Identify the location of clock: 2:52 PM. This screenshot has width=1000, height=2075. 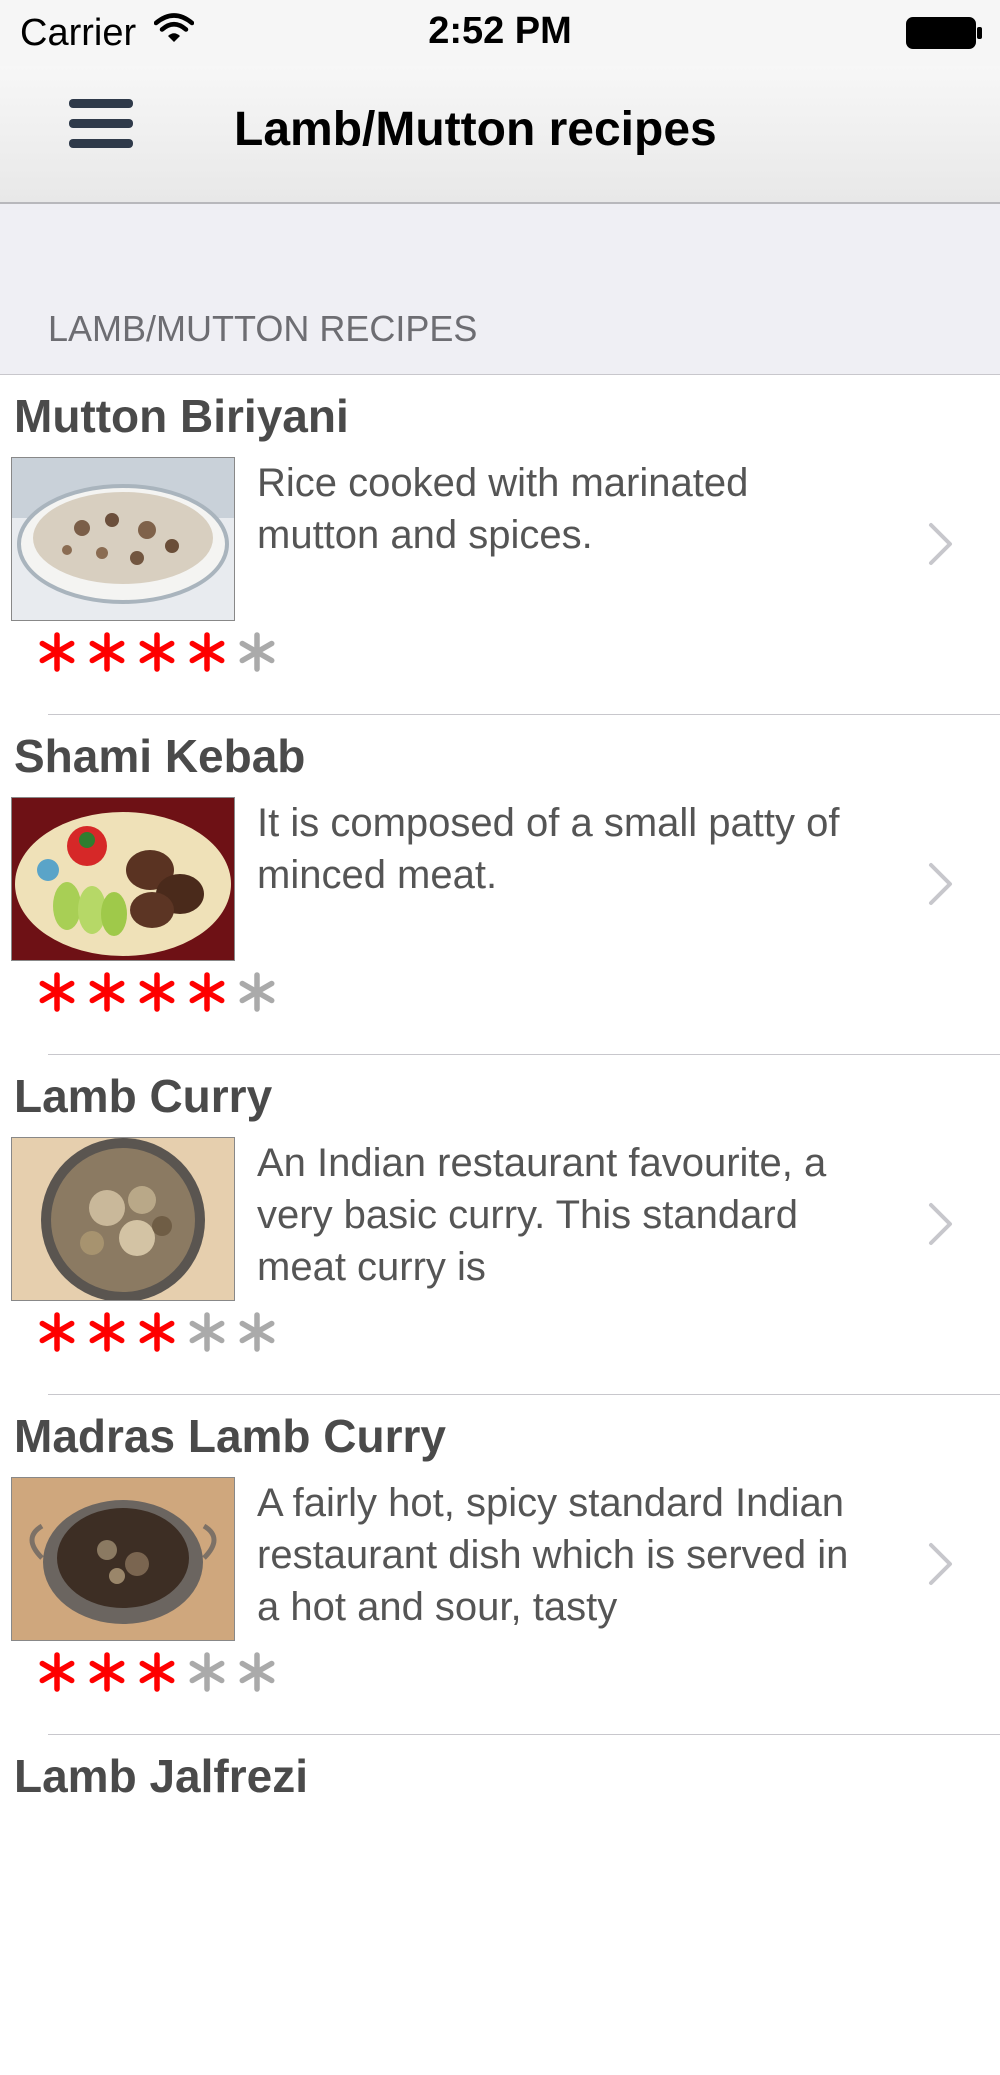
(500, 31).